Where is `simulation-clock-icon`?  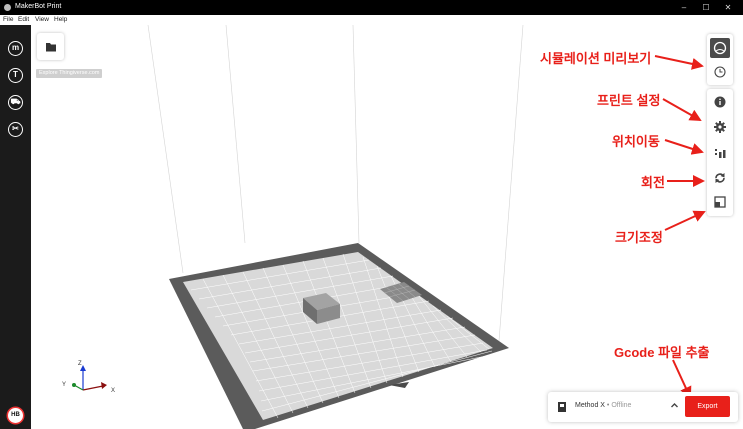 simulation-clock-icon is located at coordinates (720, 72).